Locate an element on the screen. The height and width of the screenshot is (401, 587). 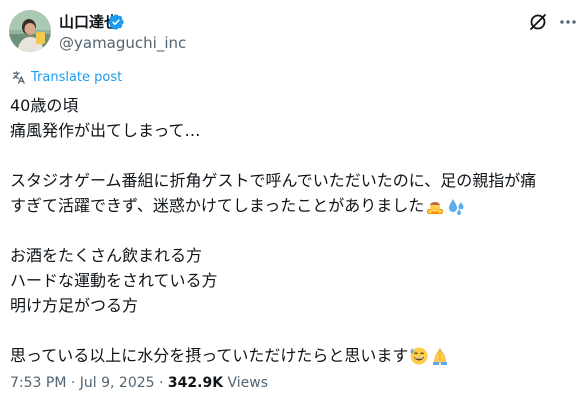
avatar is located at coordinates (30, 31).